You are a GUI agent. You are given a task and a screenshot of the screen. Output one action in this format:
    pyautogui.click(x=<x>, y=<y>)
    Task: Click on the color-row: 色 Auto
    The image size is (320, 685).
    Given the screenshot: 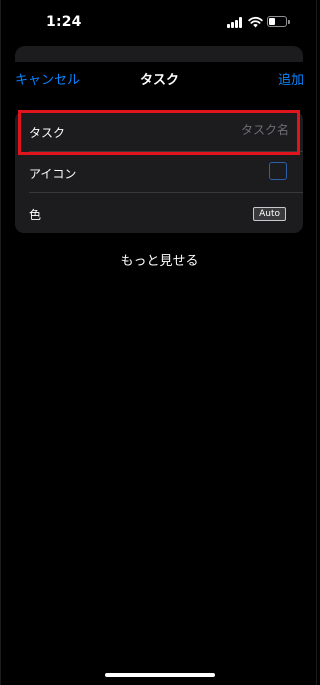 What is the action you would take?
    pyautogui.click(x=159, y=213)
    